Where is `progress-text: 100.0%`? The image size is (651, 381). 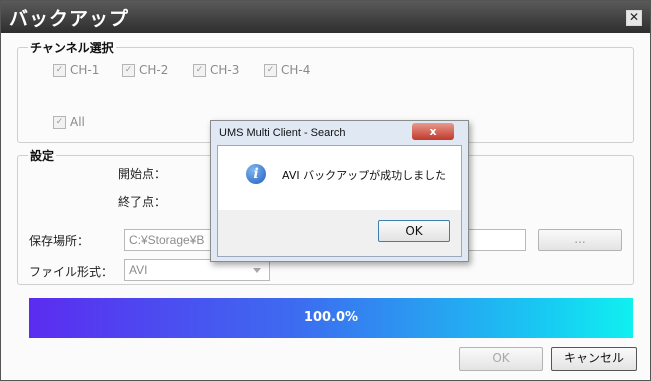 progress-text: 100.0% is located at coordinates (331, 317).